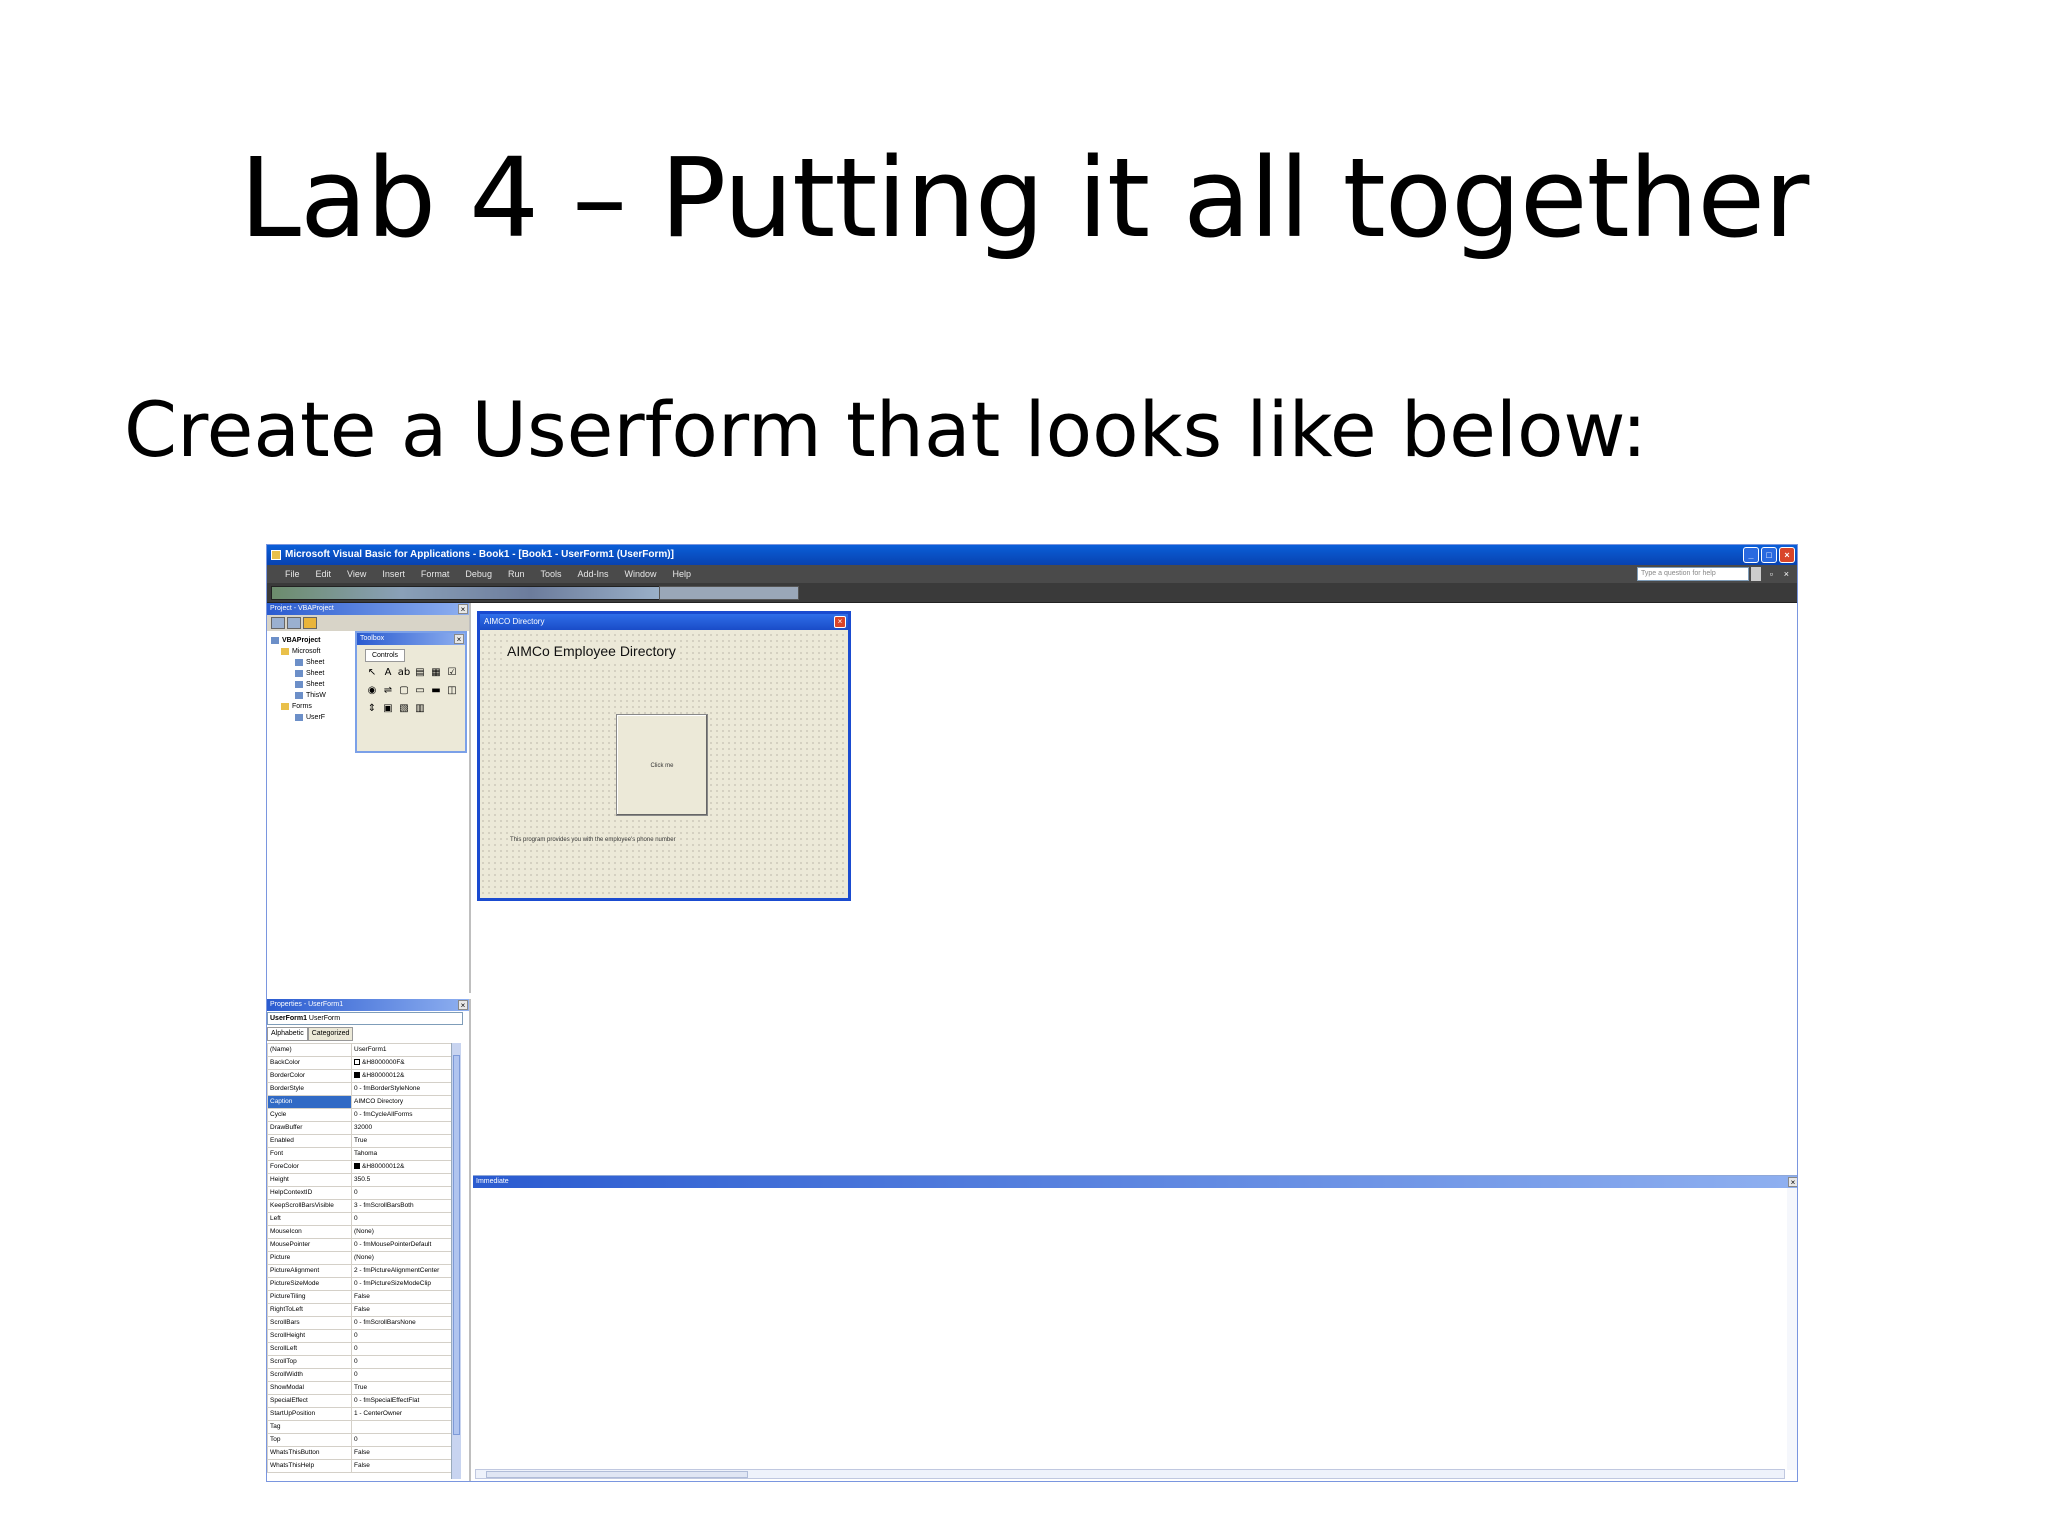 This screenshot has height=1536, width=2048. I want to click on property-name: Height, so click(309, 1180).